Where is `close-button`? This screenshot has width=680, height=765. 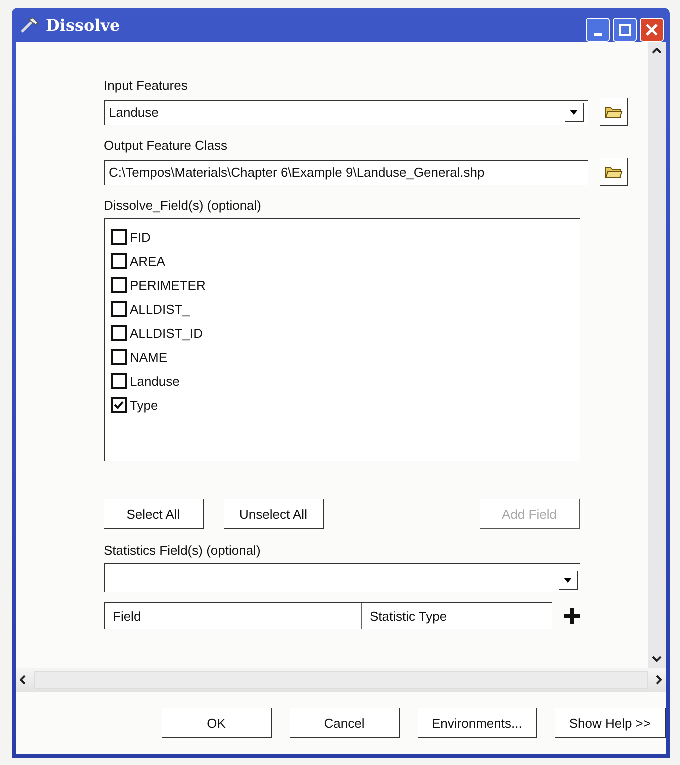
close-button is located at coordinates (652, 30).